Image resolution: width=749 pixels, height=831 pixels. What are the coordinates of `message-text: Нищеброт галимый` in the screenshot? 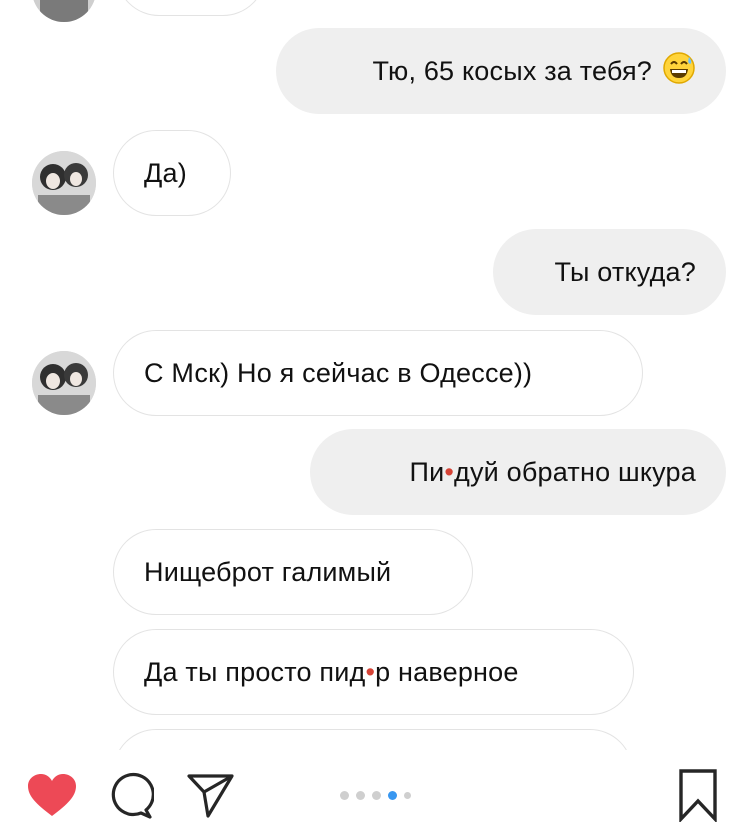 It's located at (268, 571).